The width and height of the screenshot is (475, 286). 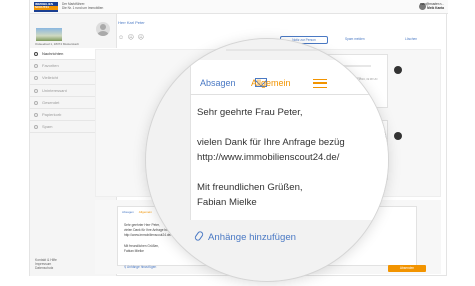 I want to click on tab-allgemein-zoom: Allgemein, so click(x=271, y=83).